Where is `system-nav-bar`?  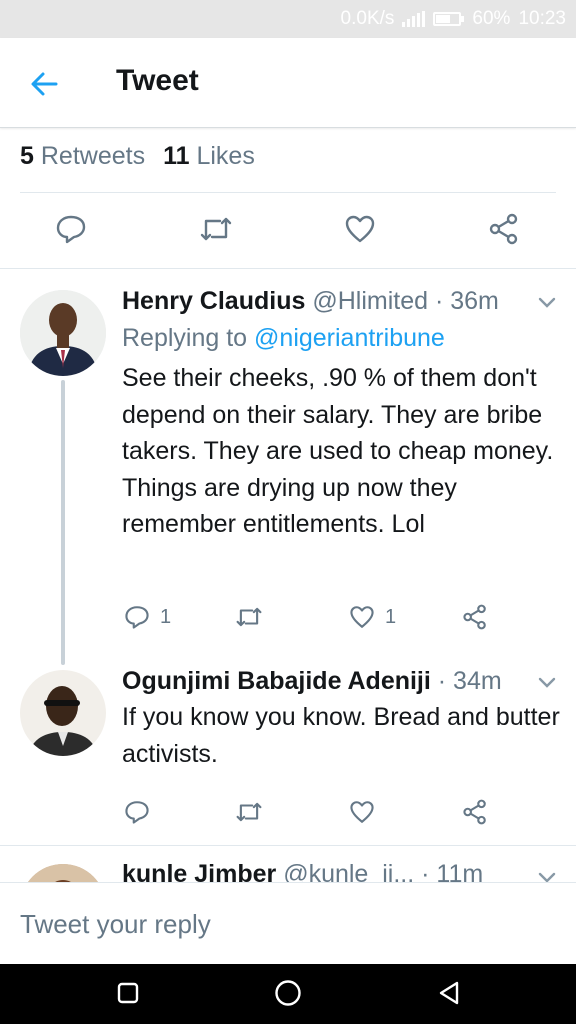
system-nav-bar is located at coordinates (288, 994).